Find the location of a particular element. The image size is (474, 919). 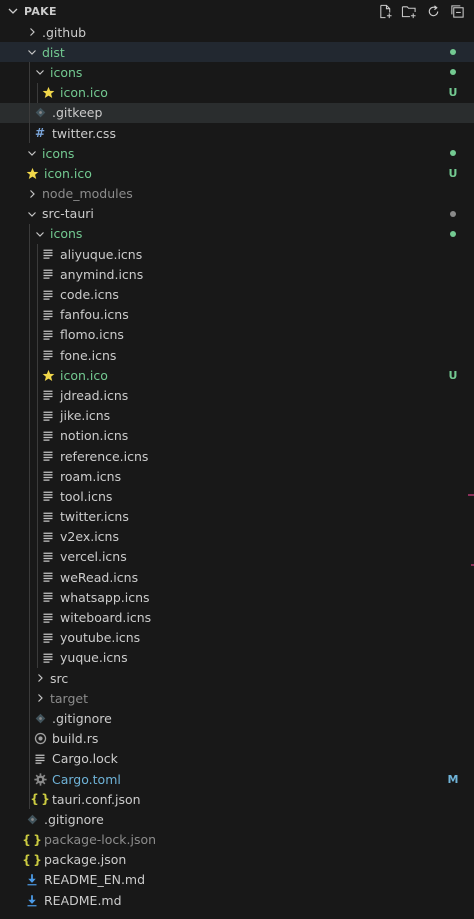

tree-item-label: fone.icns is located at coordinates (88, 355).